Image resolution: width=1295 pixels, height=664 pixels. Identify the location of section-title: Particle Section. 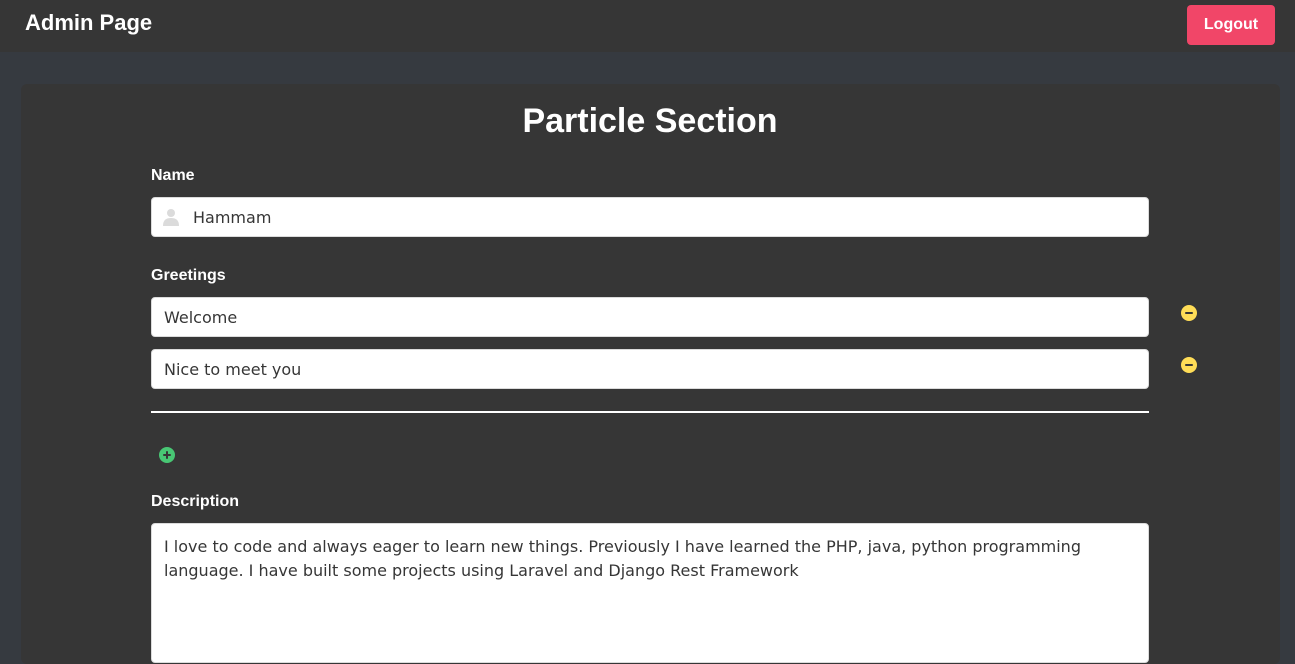
(650, 121).